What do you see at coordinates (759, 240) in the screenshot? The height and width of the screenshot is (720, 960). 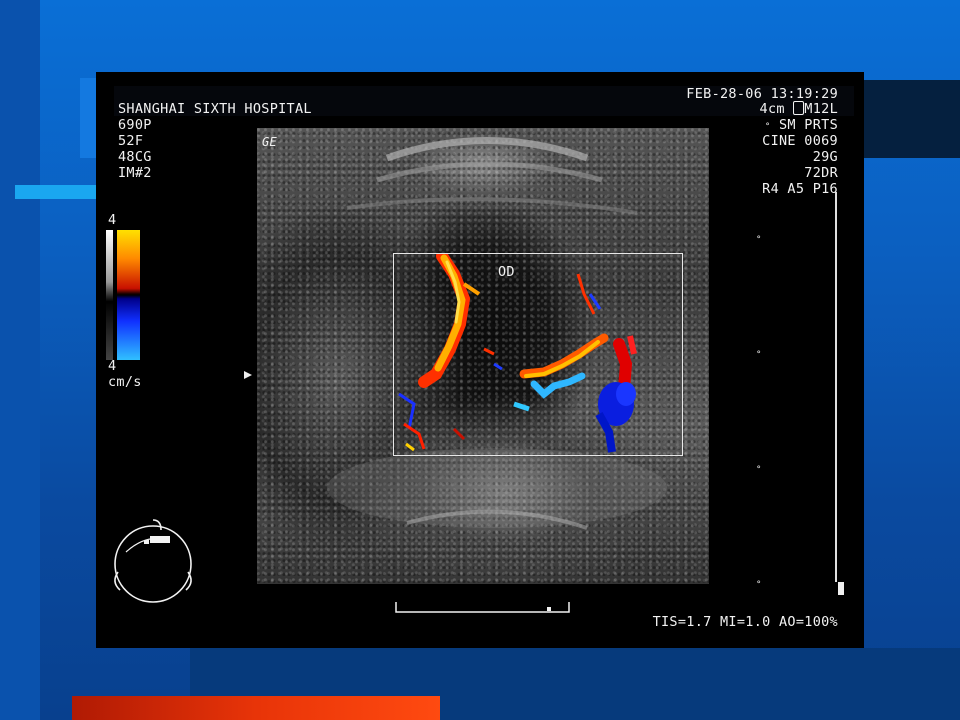 I see `depth-tick-1: °` at bounding box center [759, 240].